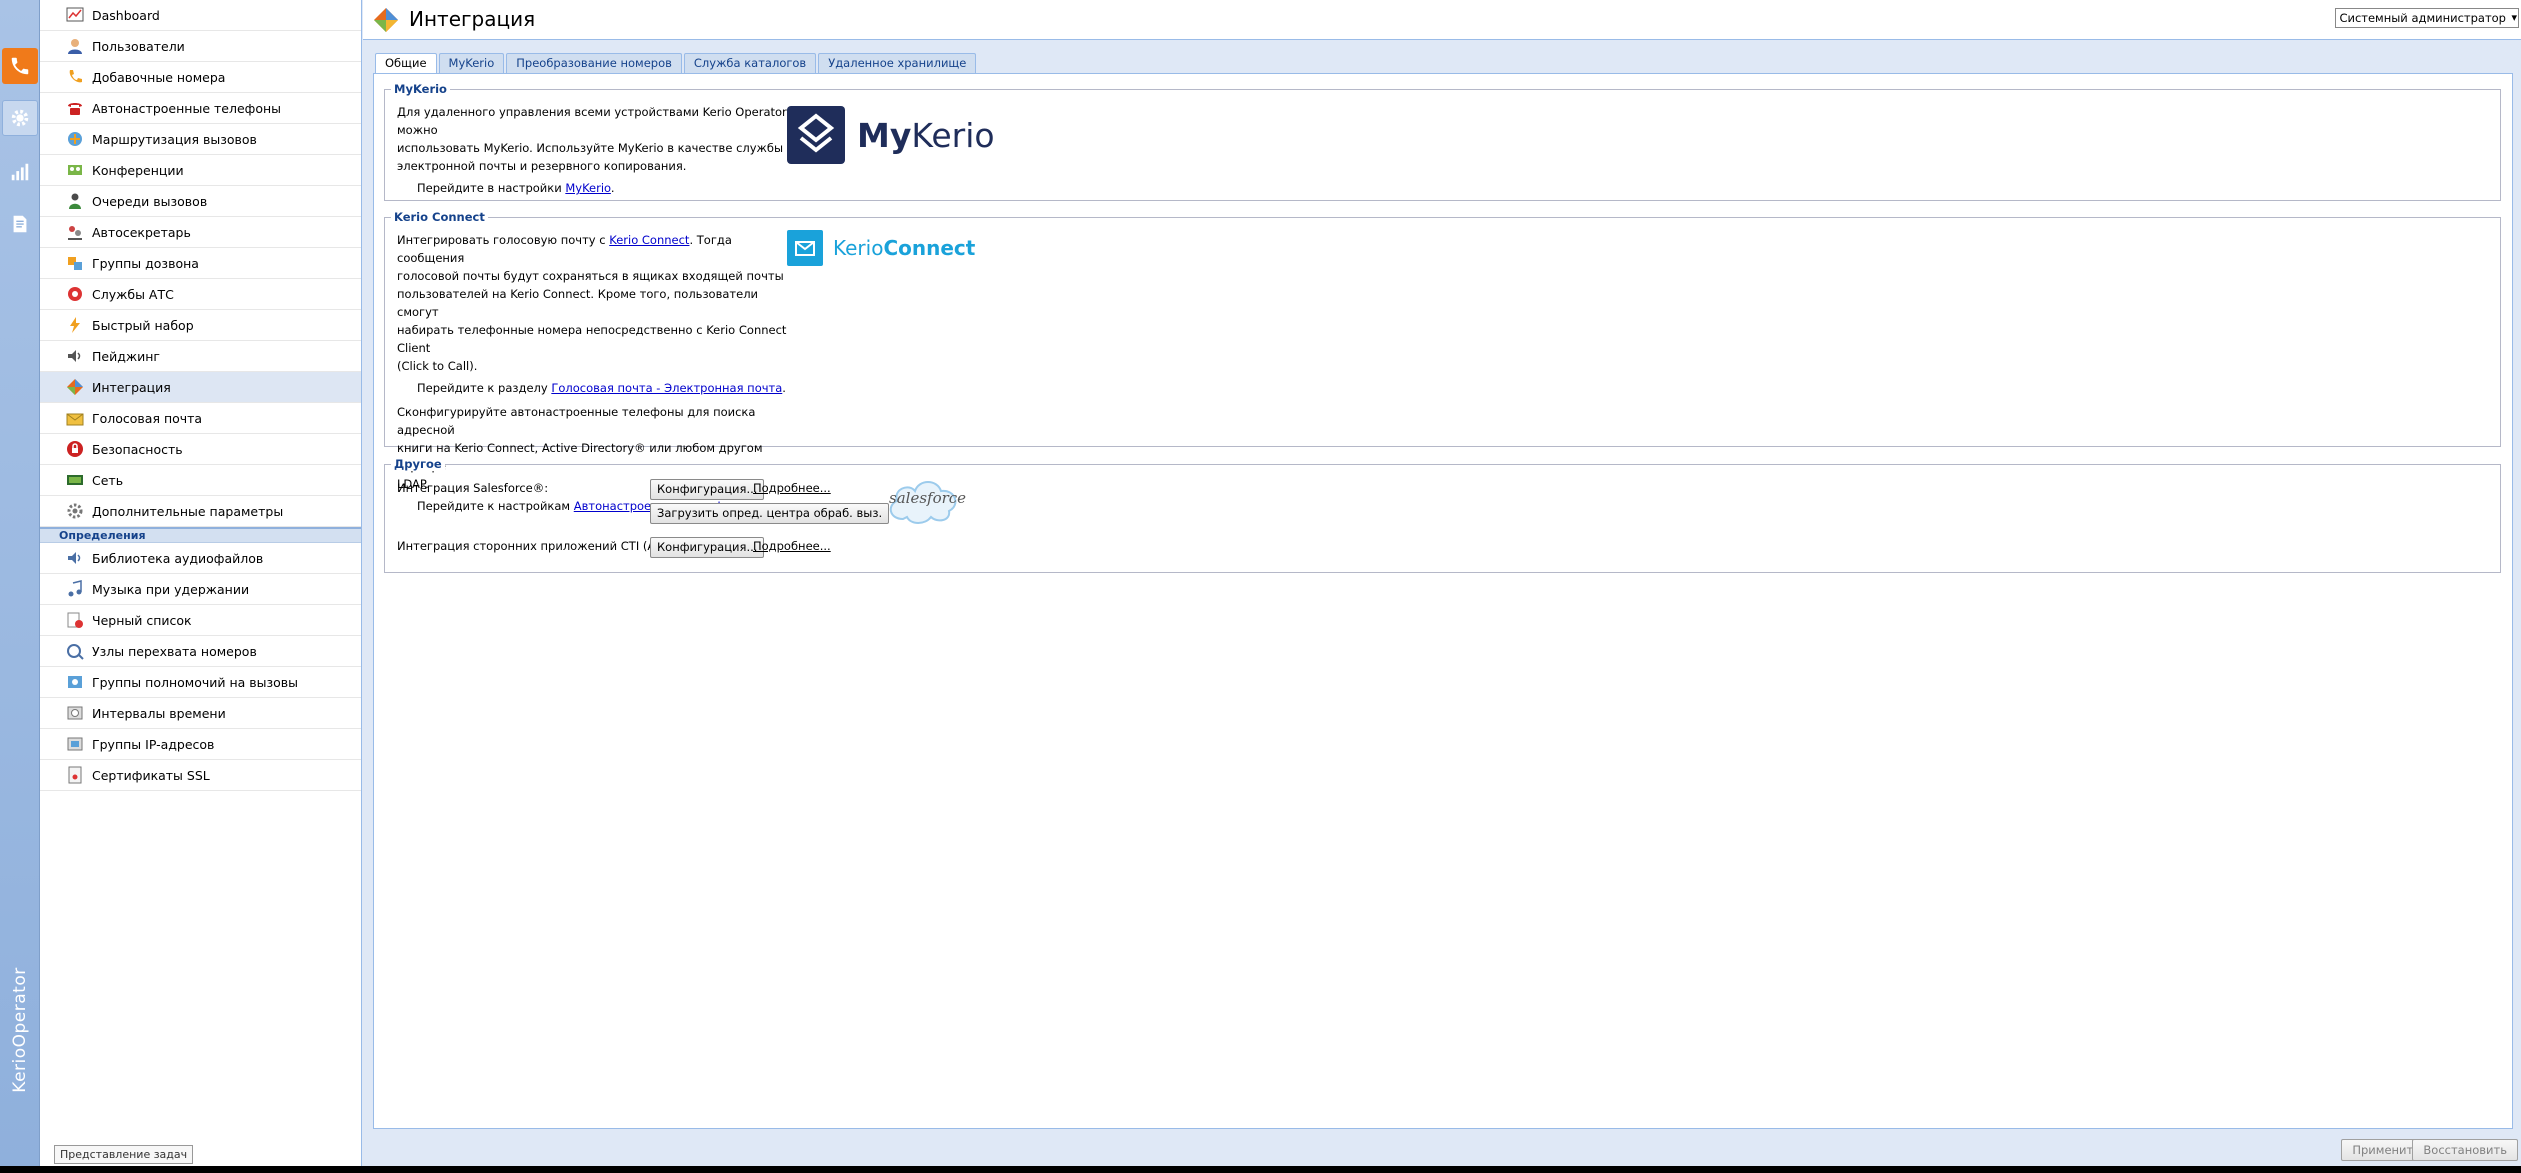 The width and height of the screenshot is (2521, 1173). I want to click on kerio-connect-logo: KerioConnect, so click(881, 248).